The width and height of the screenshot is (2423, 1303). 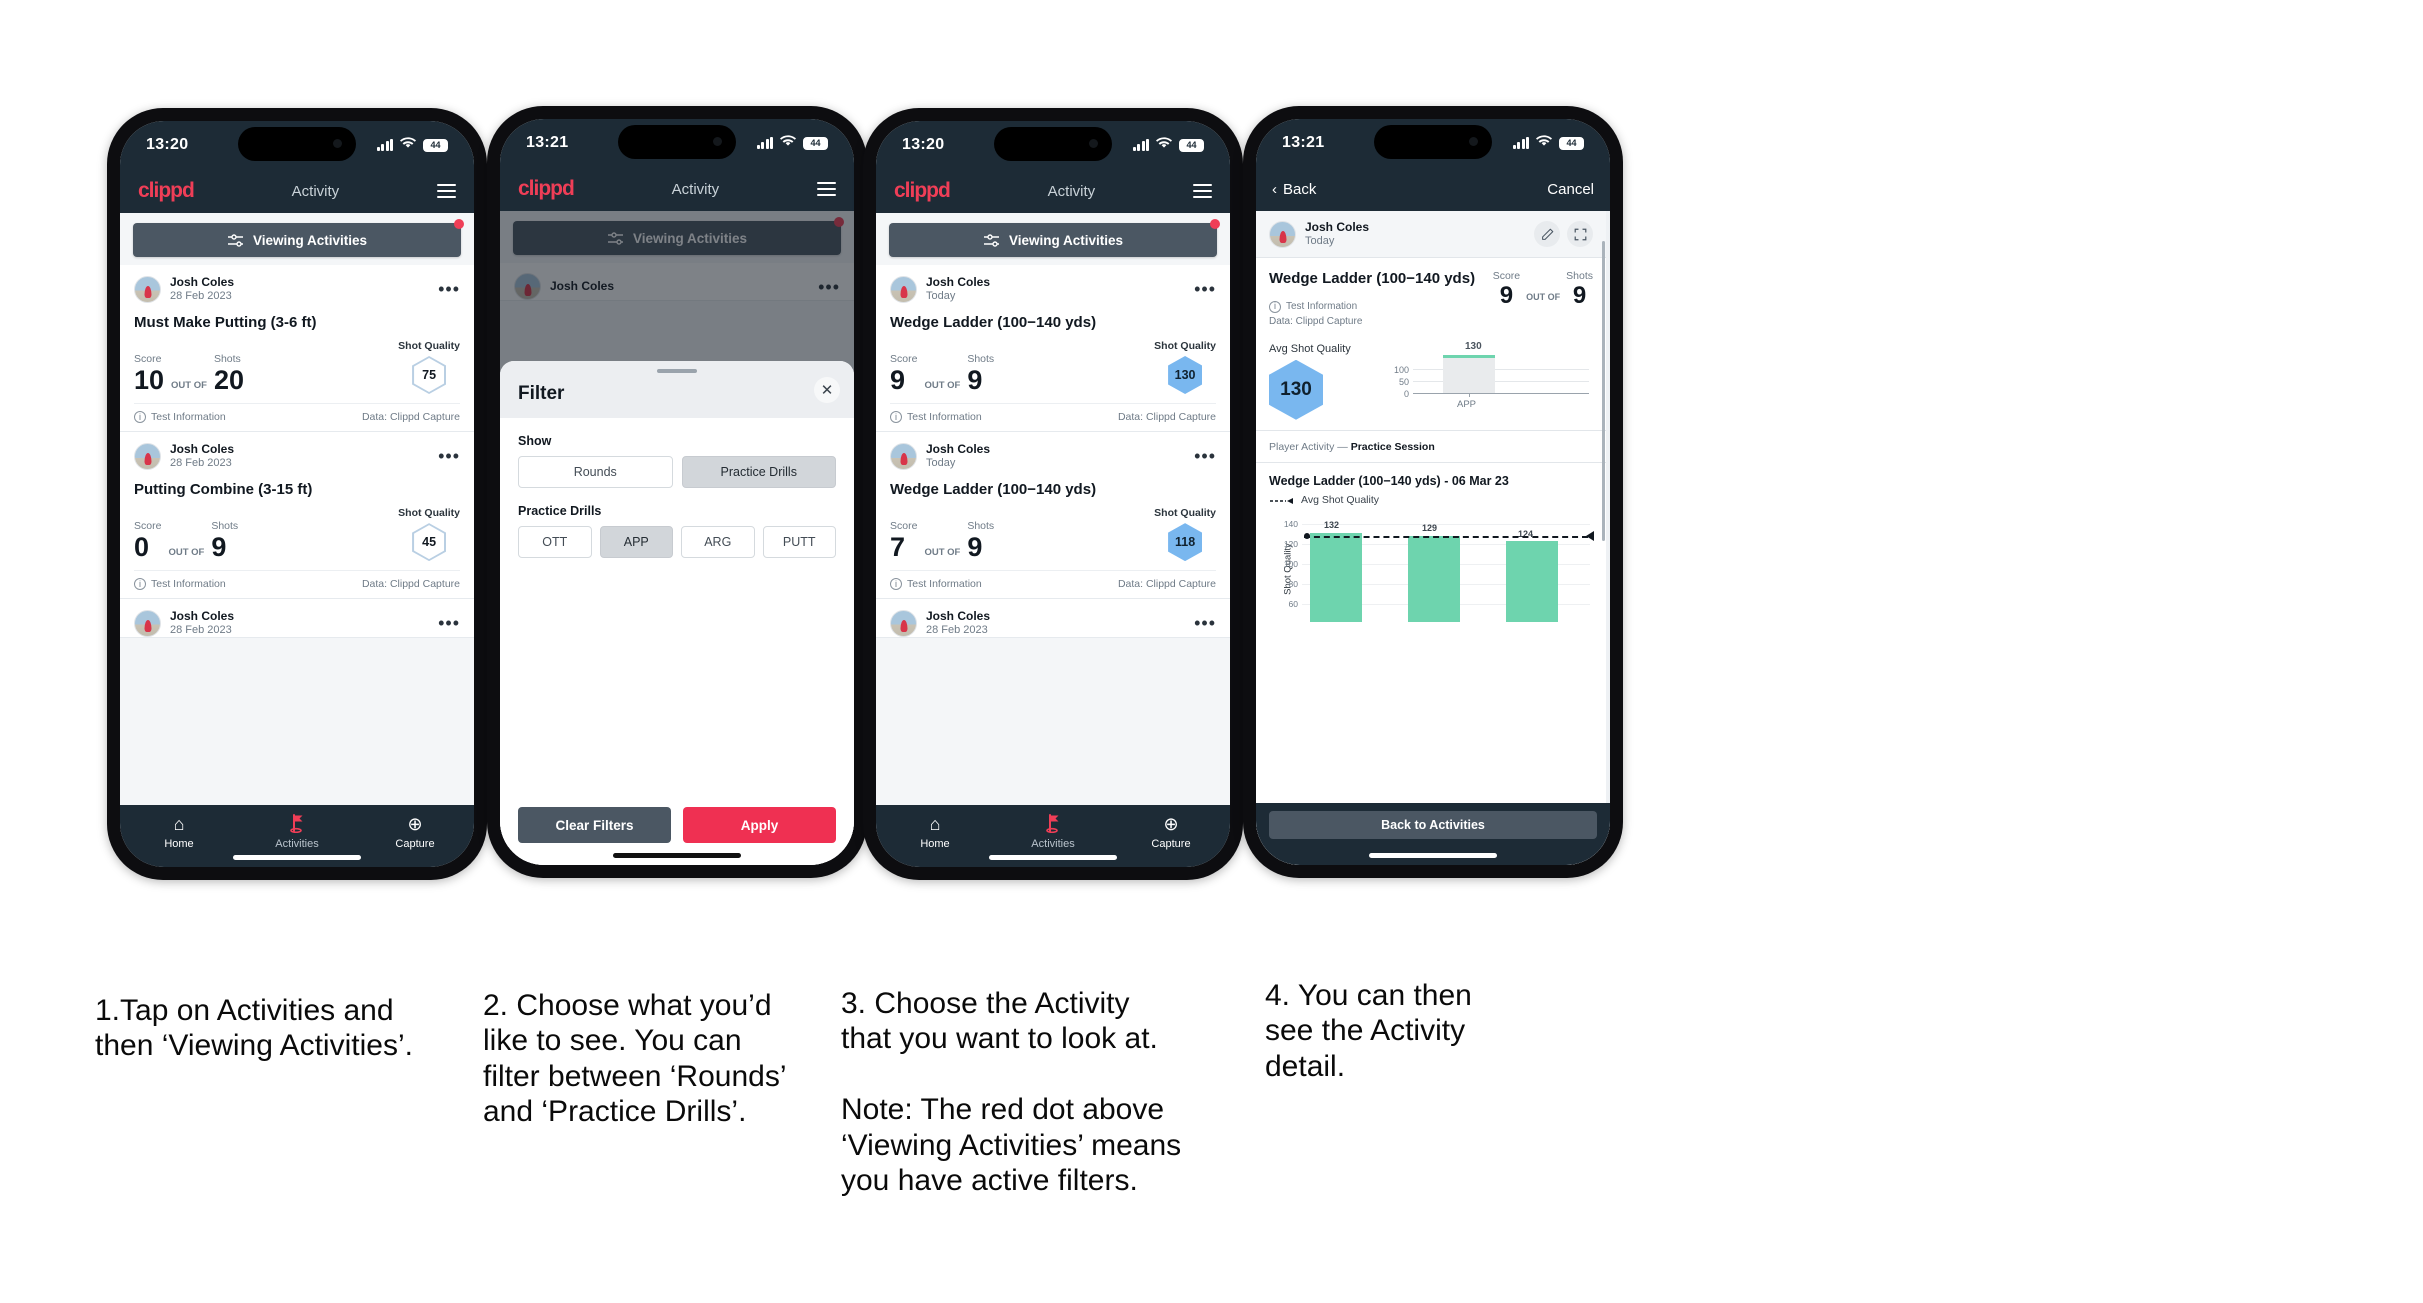 What do you see at coordinates (942, 386) in the screenshot?
I see `out-of-label: OUT OF` at bounding box center [942, 386].